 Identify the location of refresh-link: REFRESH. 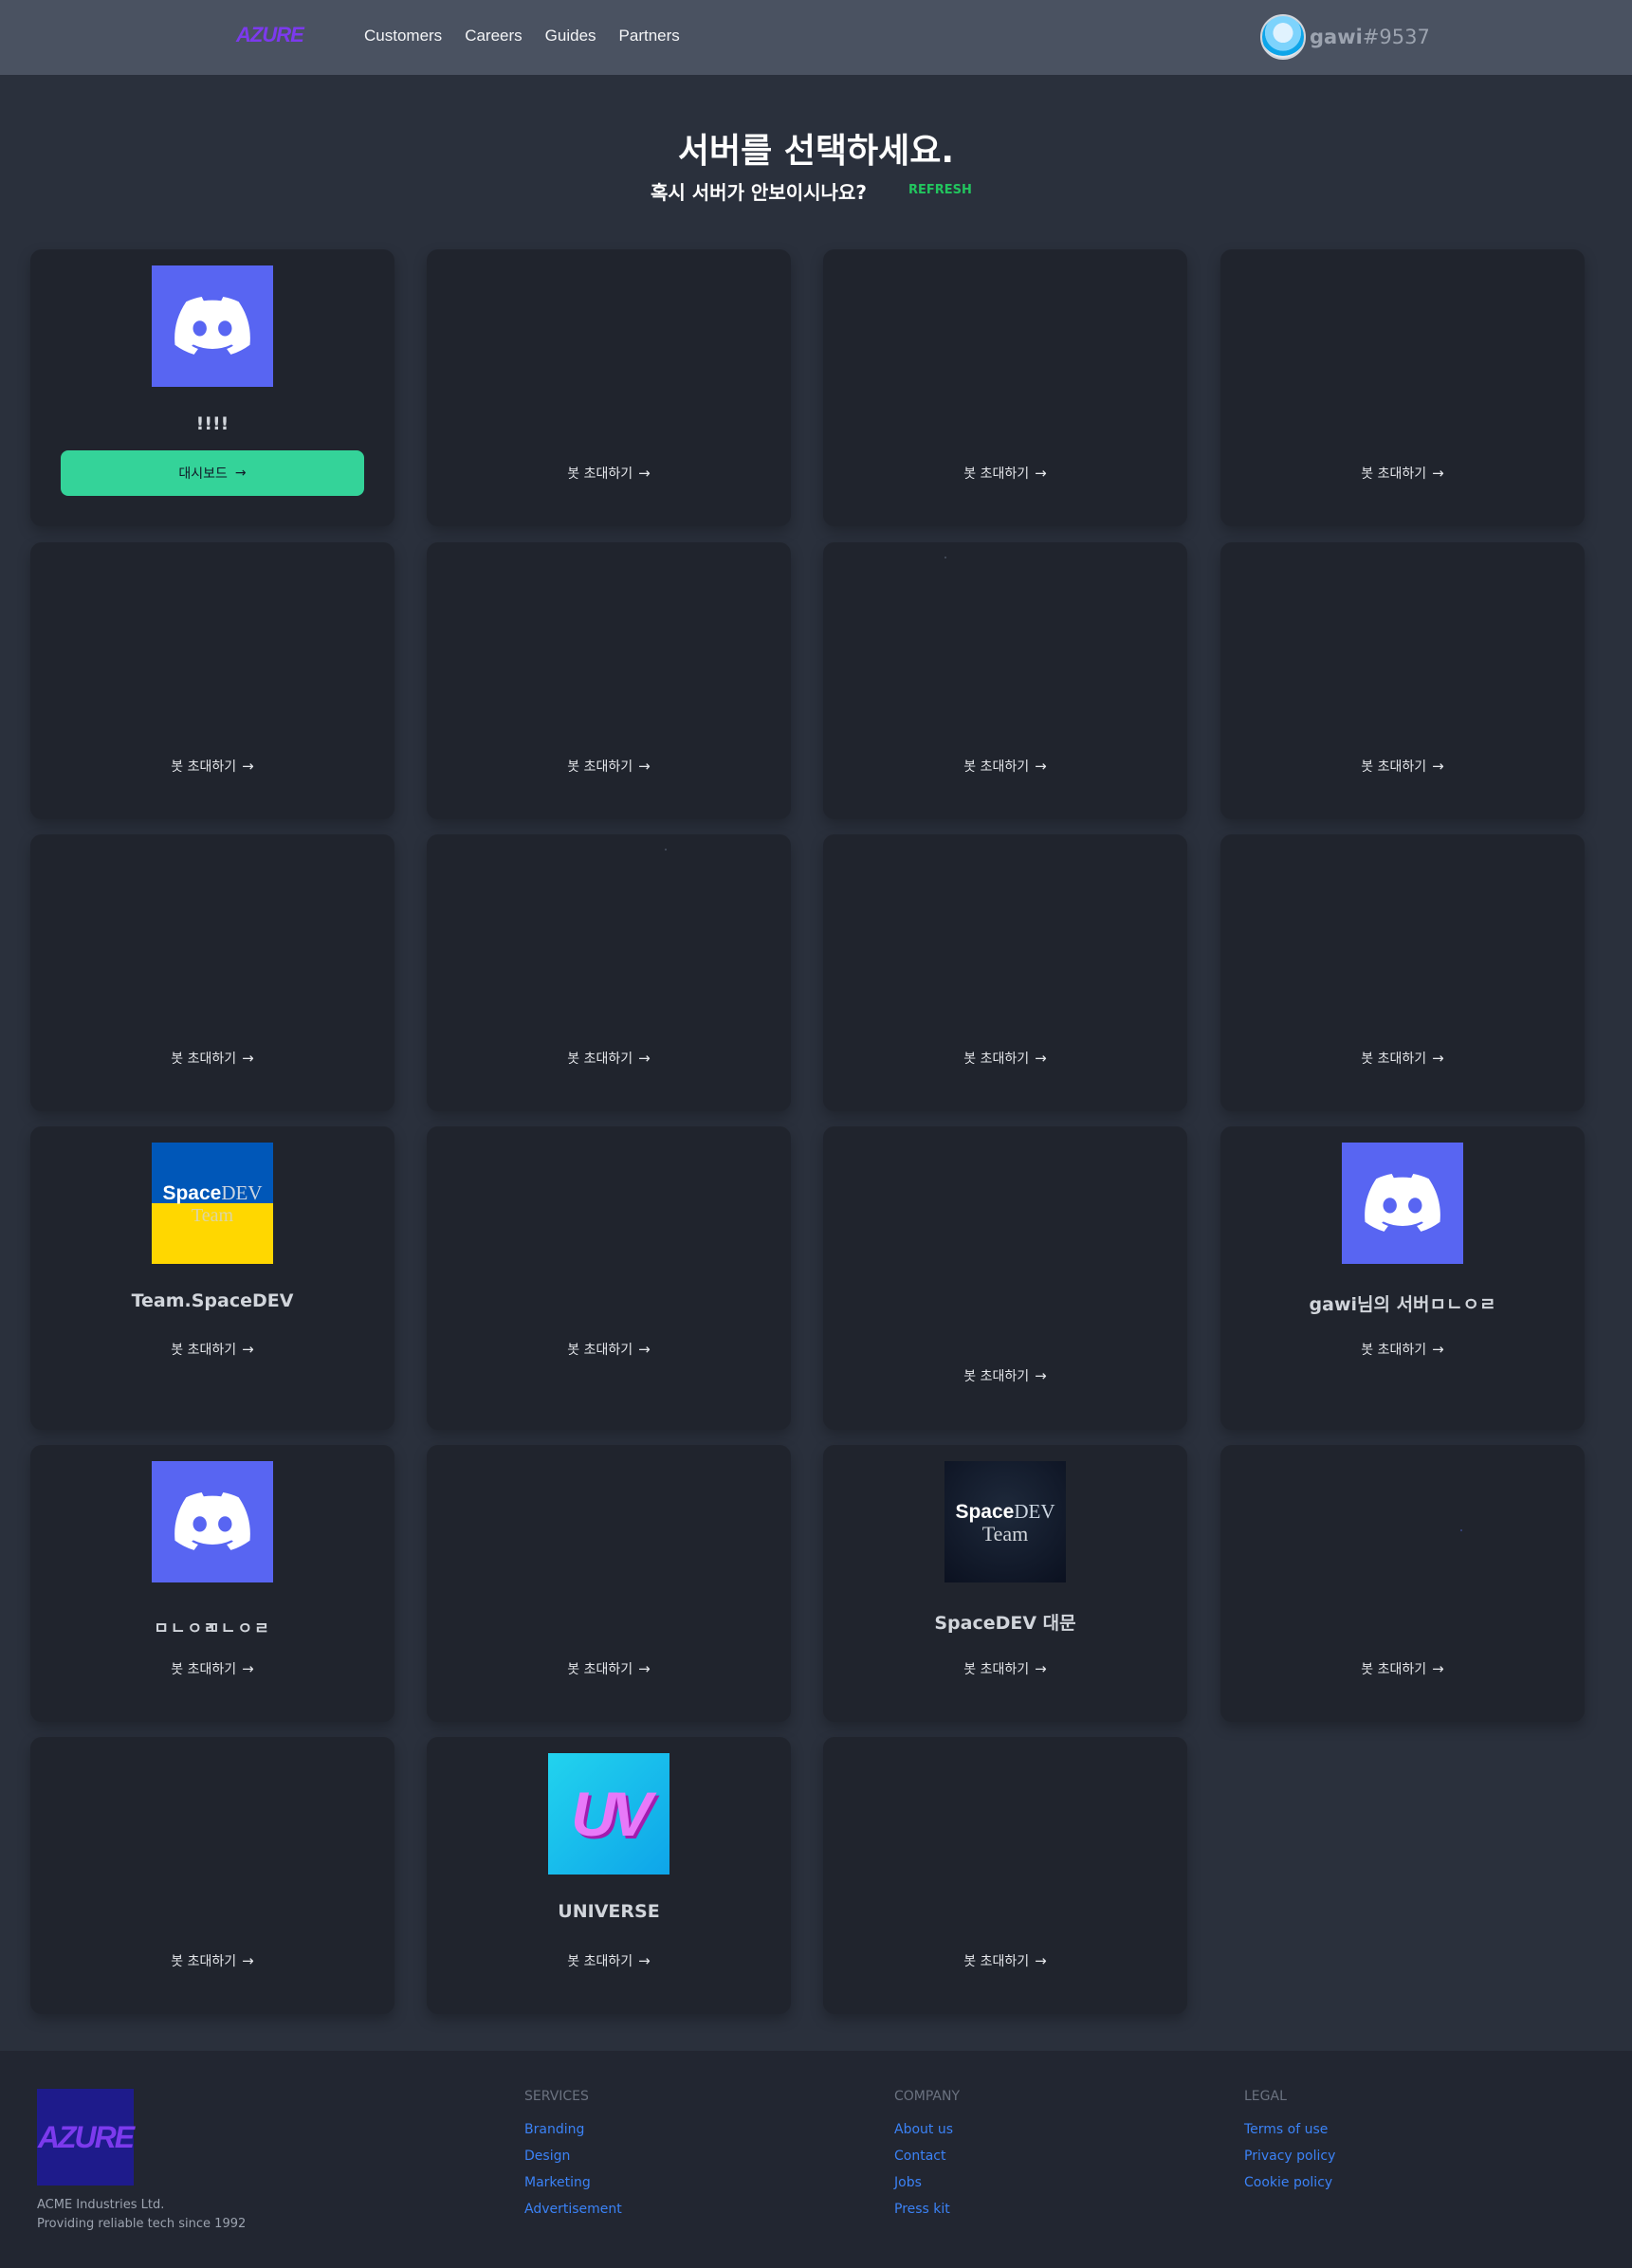
(940, 190).